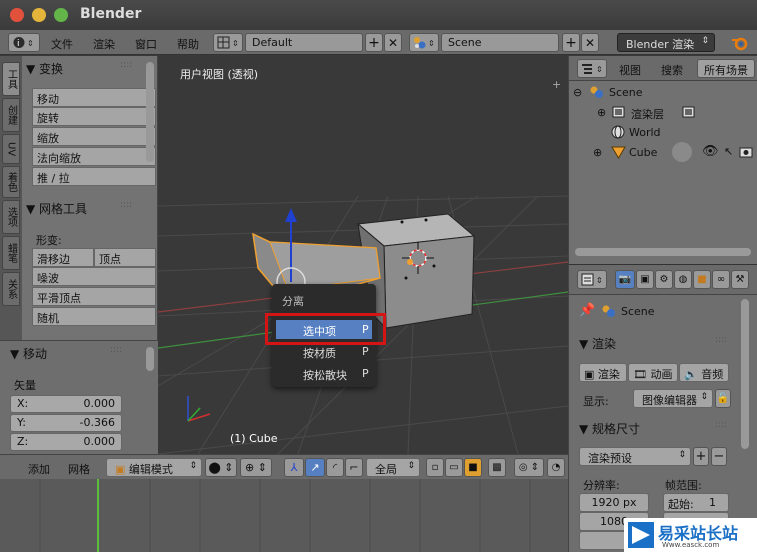 The height and width of the screenshot is (552, 757). Describe the element at coordinates (39, 15) in the screenshot. I see `minimize-window-button` at that location.